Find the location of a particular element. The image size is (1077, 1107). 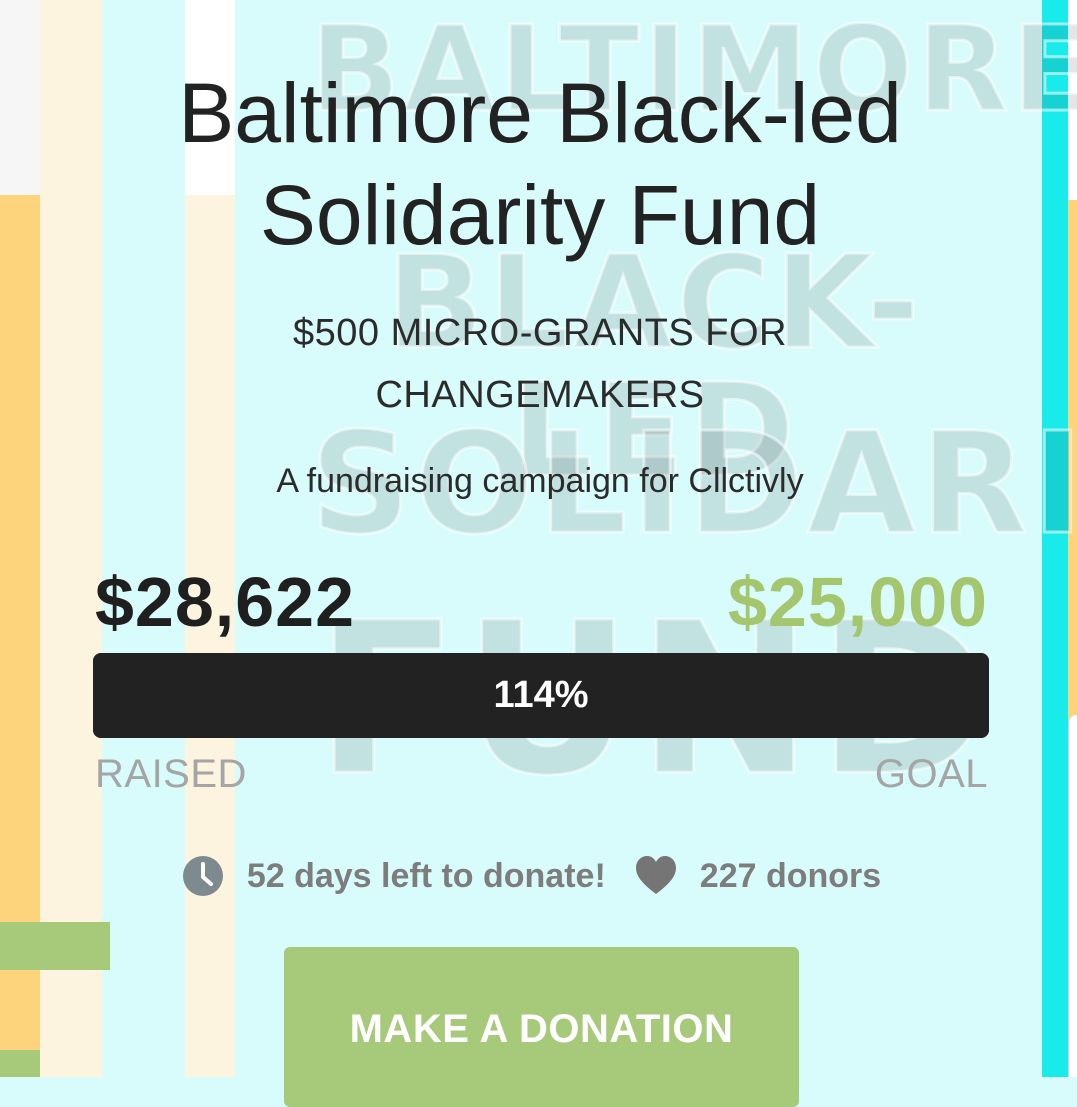

goal-amount: $25,000 is located at coordinates (857, 602).